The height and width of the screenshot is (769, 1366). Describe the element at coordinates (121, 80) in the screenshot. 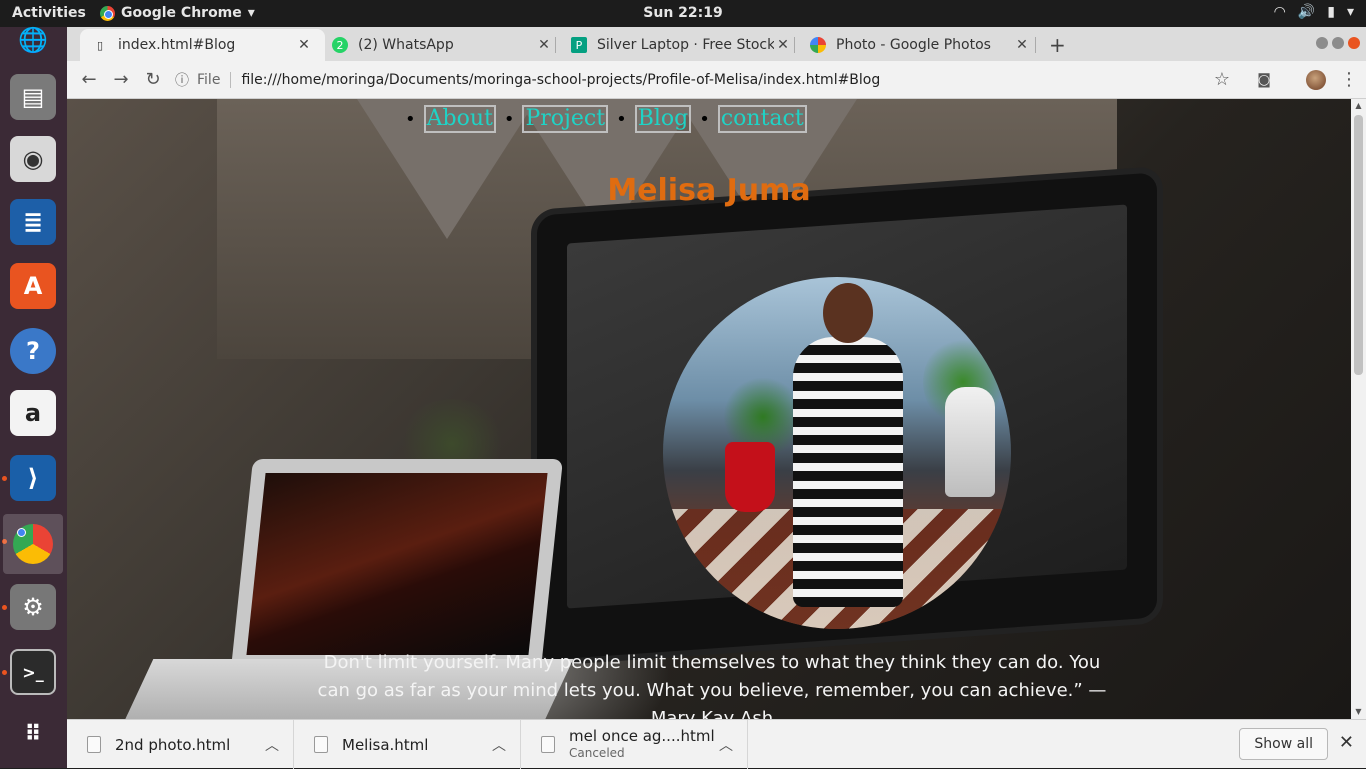

I see `forward-arrow-icon: →` at that location.